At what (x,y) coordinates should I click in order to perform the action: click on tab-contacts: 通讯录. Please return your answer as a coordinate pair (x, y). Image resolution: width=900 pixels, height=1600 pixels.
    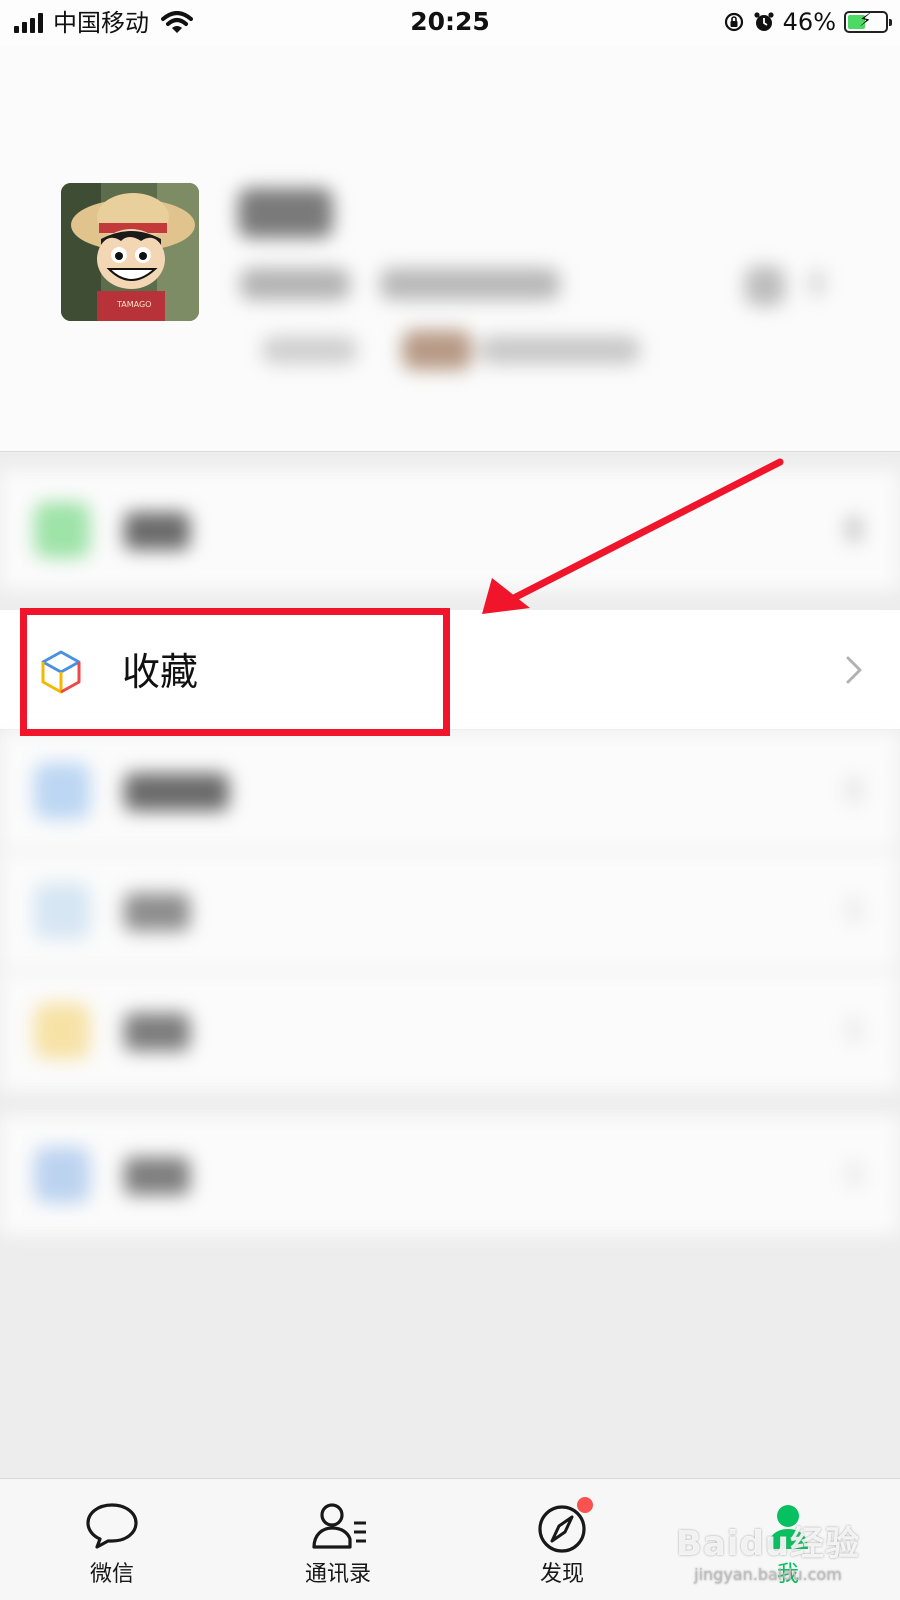
    Looking at the image, I should click on (338, 1539).